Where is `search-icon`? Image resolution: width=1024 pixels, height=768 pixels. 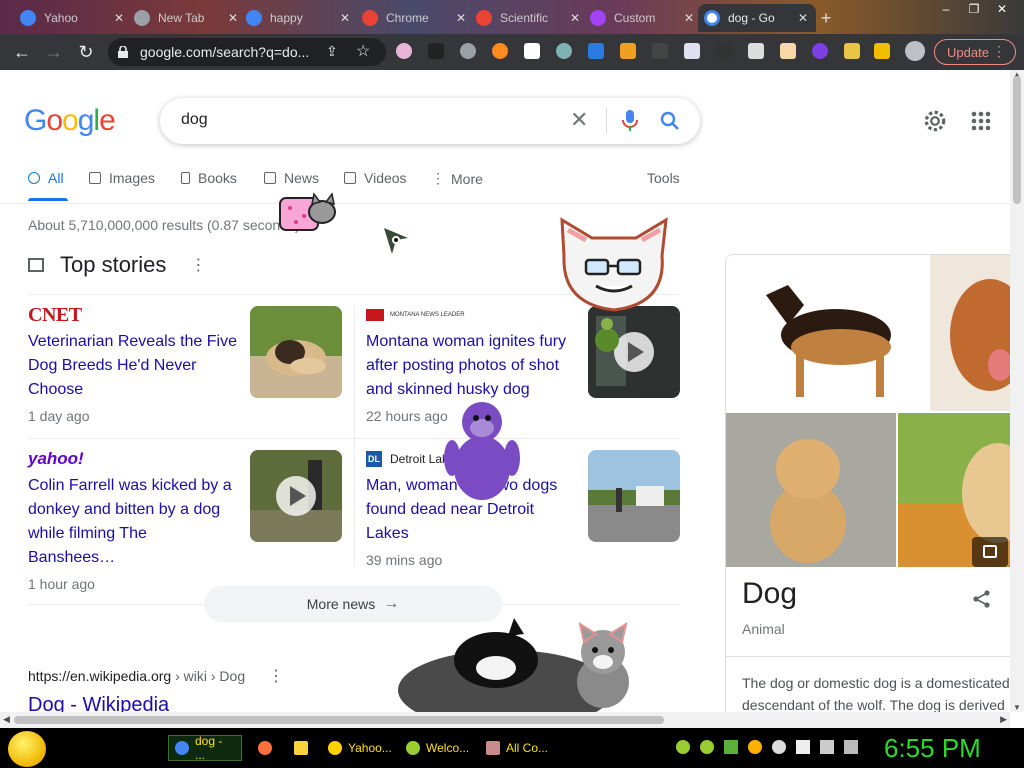
search-icon is located at coordinates (670, 121).